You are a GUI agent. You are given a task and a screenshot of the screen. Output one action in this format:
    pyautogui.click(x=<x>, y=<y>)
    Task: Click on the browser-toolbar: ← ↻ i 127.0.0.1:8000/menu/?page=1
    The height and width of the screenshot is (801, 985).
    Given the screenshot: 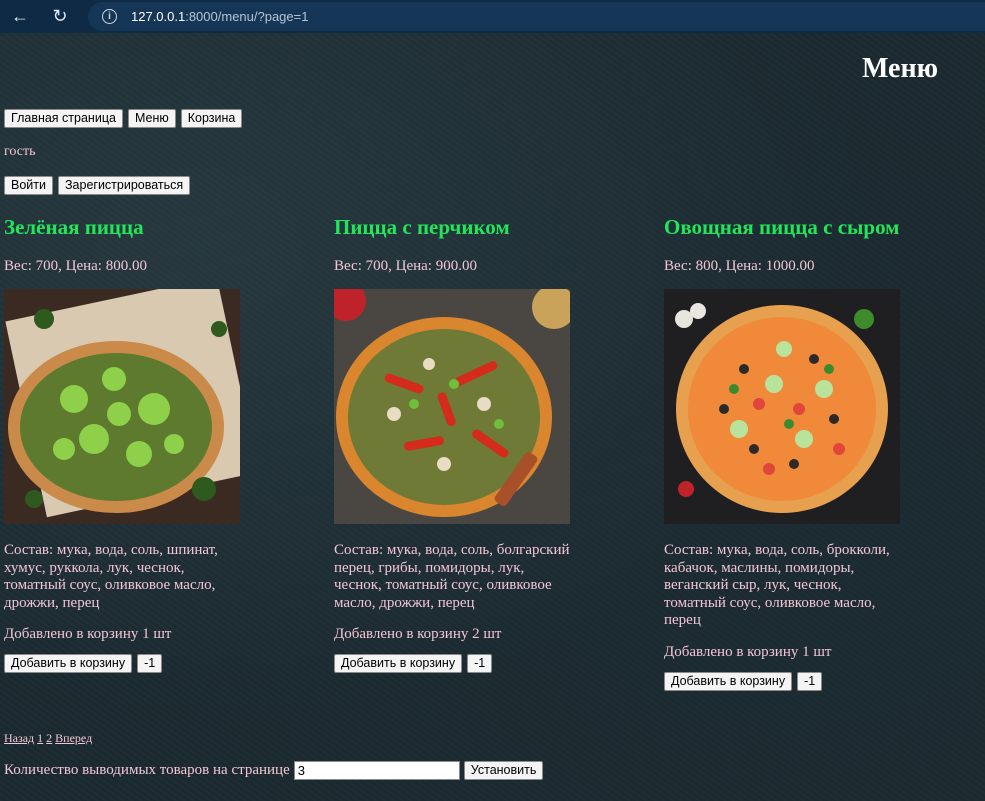 What is the action you would take?
    pyautogui.click(x=492, y=16)
    